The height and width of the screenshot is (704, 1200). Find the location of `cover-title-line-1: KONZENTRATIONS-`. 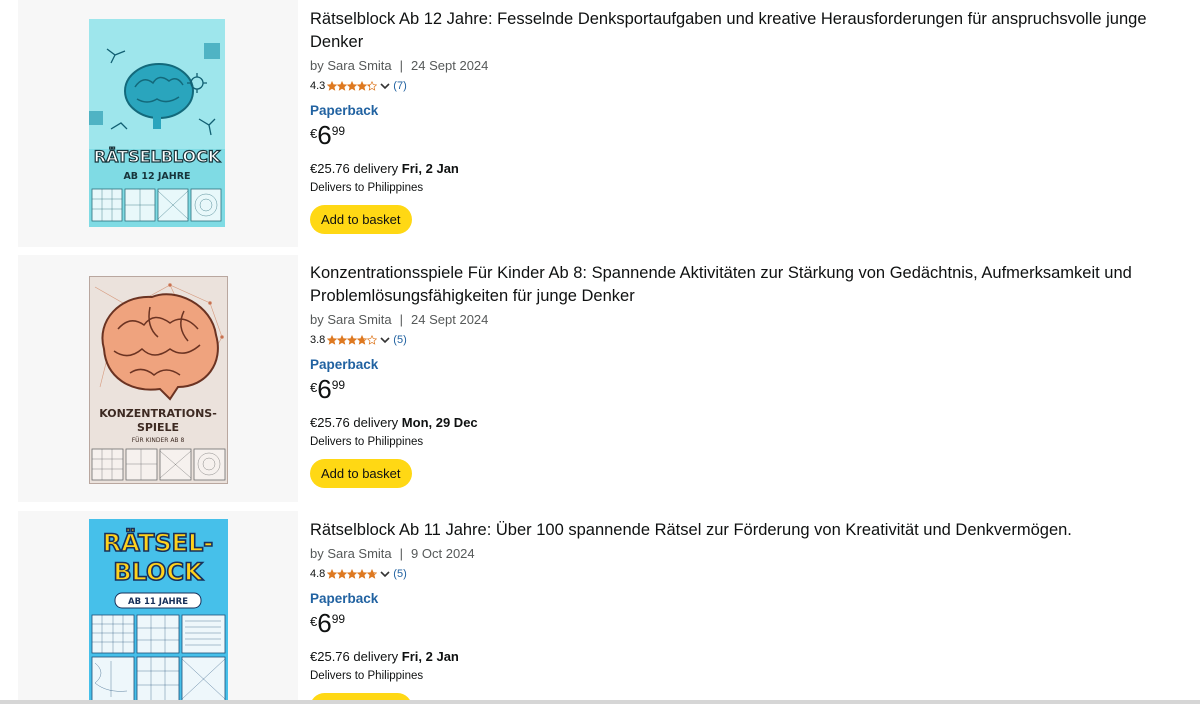

cover-title-line-1: KONZENTRATIONS- is located at coordinates (158, 413).